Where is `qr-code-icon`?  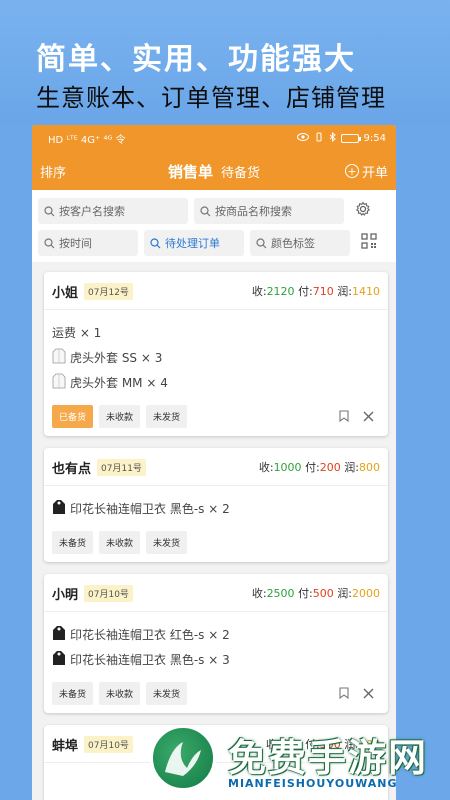
qr-code-icon is located at coordinates (369, 243).